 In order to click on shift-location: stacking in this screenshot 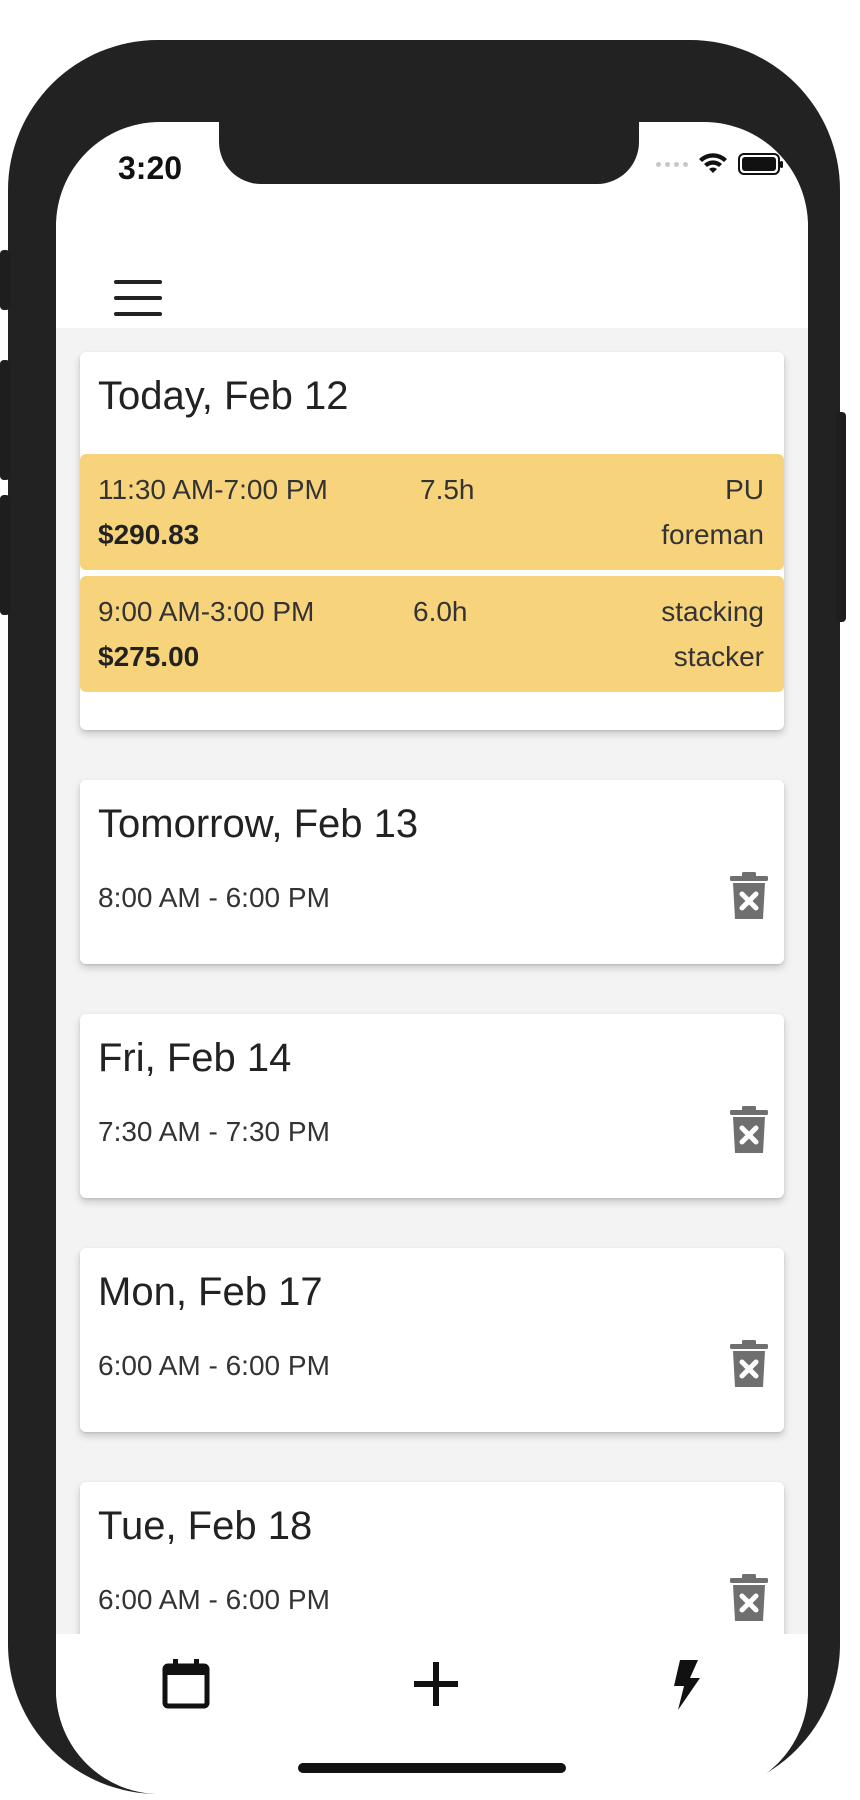, I will do `click(712, 611)`.